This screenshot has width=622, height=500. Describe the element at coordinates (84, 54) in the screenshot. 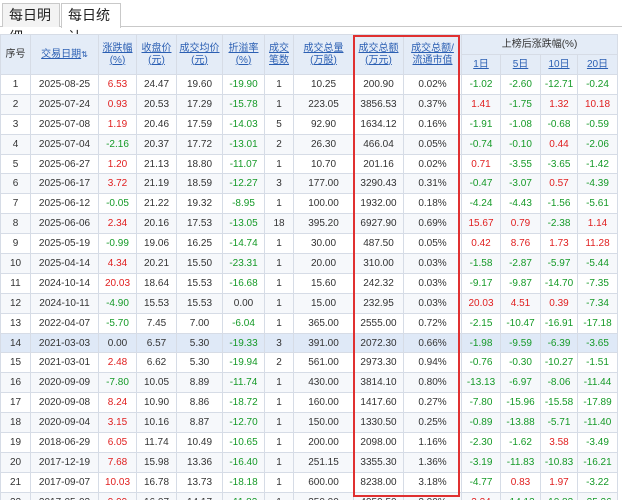

I see `sort-icon: ⇅` at that location.